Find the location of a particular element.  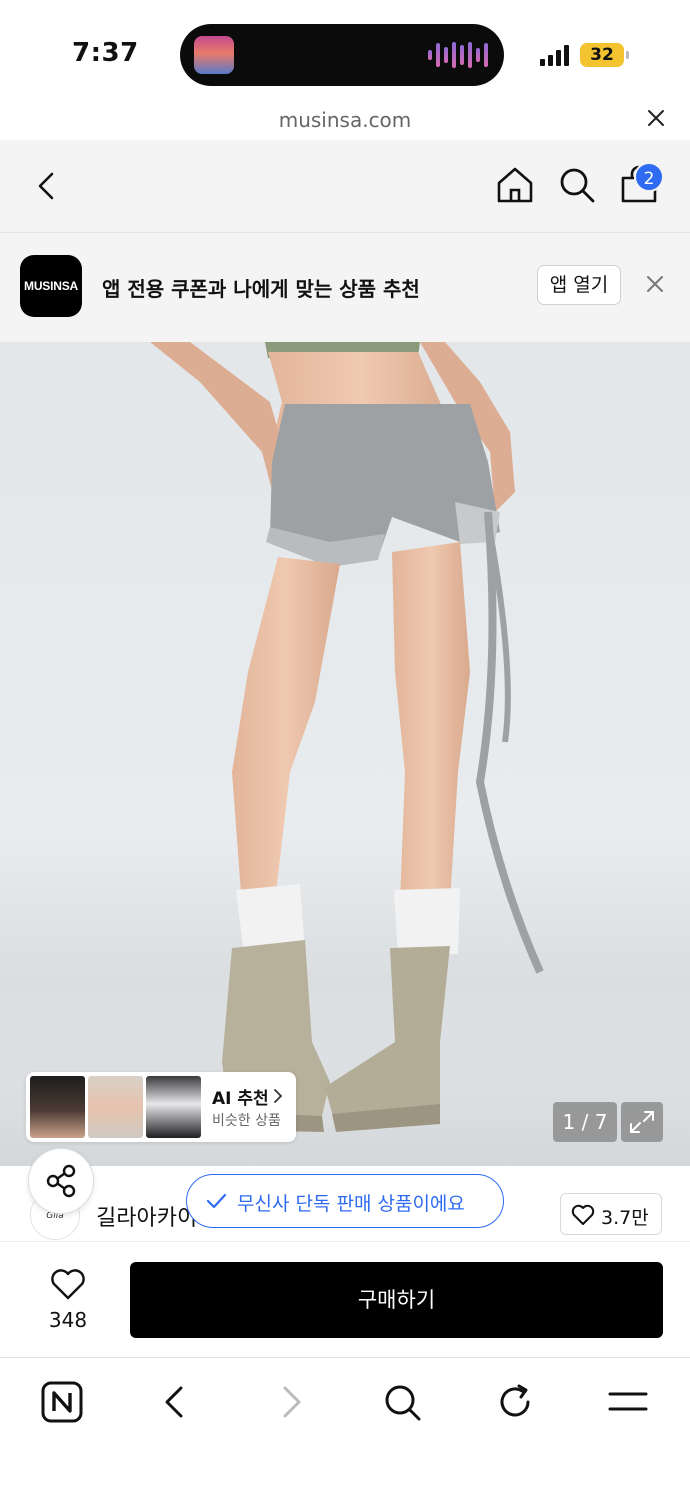

open-app-button: 앱 열기 is located at coordinates (579, 285).